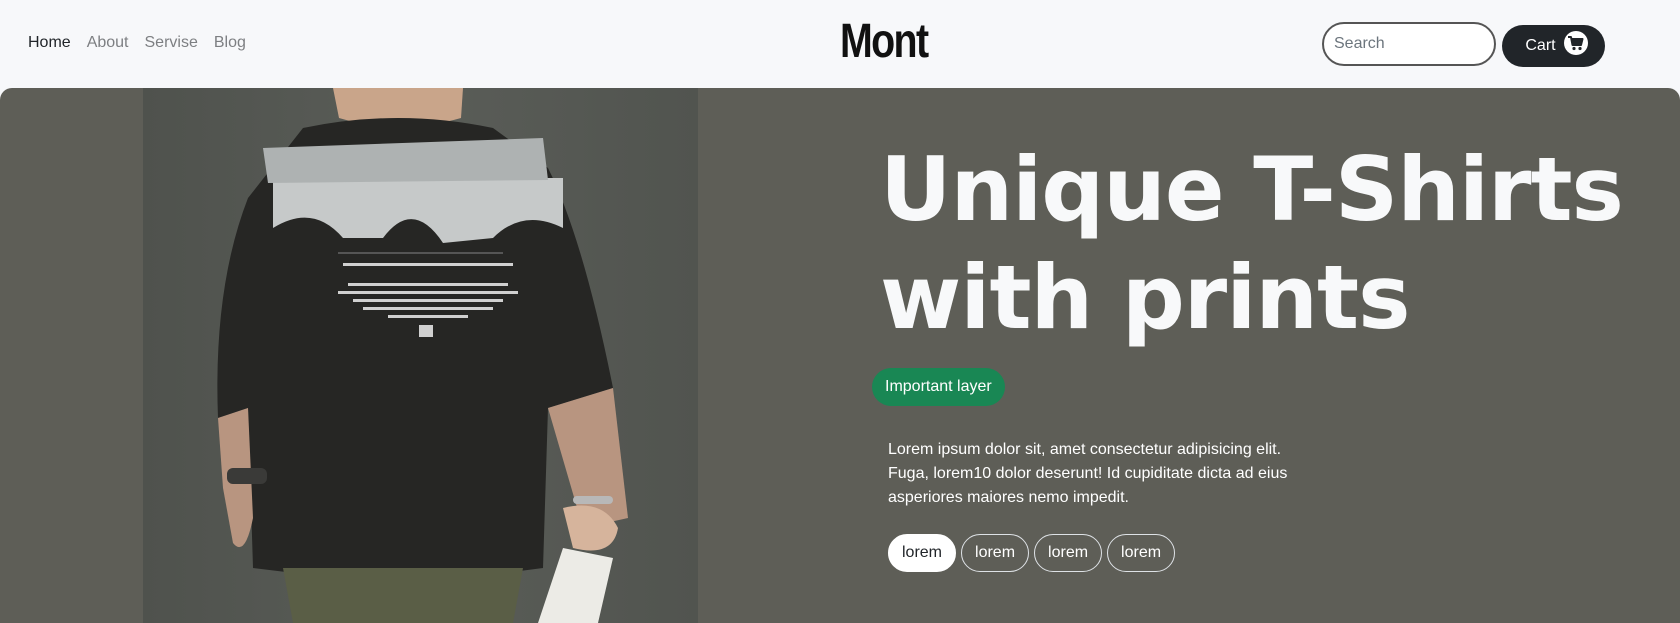 Image resolution: width=1680 pixels, height=623 pixels. I want to click on cart-icon, so click(1575, 43).